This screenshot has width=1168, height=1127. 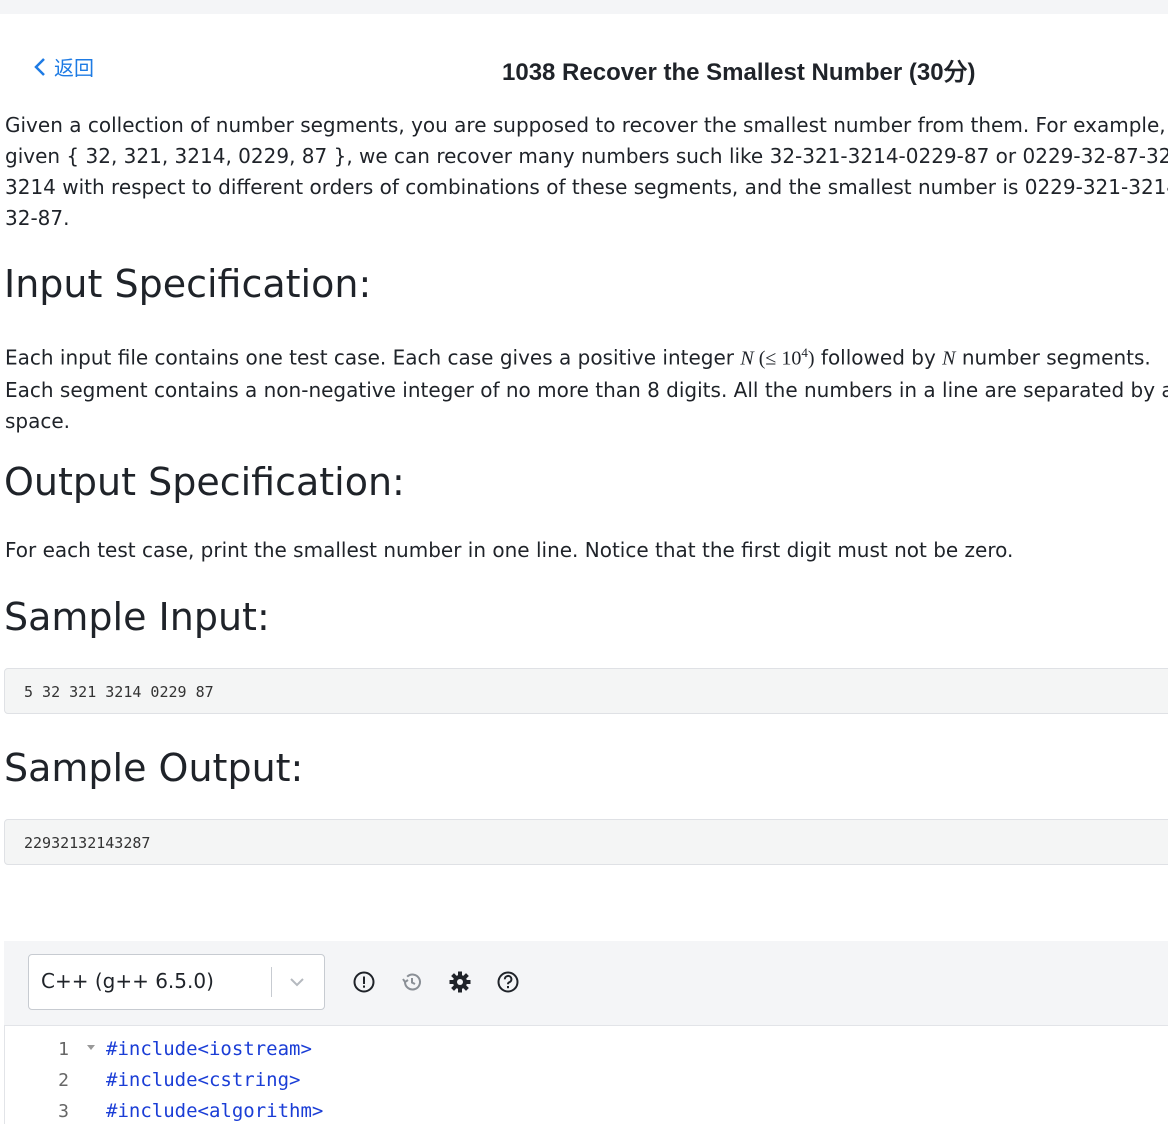 What do you see at coordinates (204, 482) in the screenshot?
I see `output-spec-heading: Output Specification:` at bounding box center [204, 482].